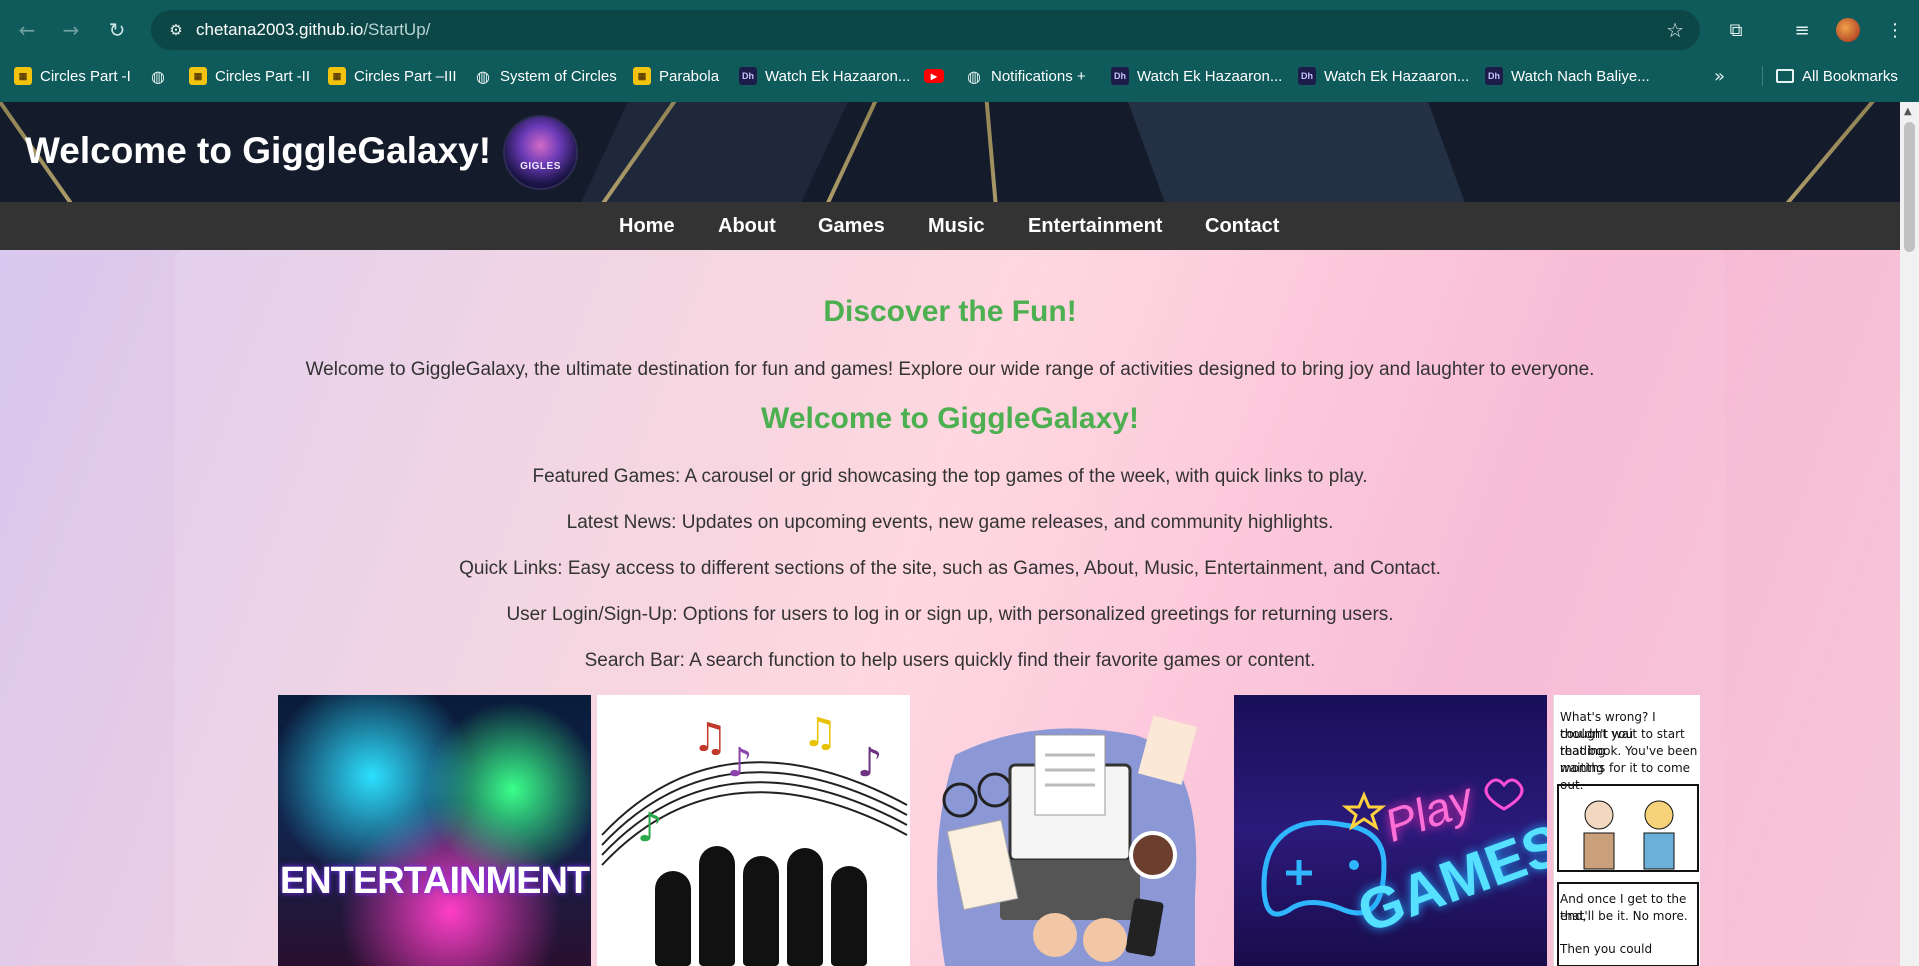 Image resolution: width=1919 pixels, height=966 pixels. Describe the element at coordinates (1848, 30) in the screenshot. I see `profile-avatar` at that location.